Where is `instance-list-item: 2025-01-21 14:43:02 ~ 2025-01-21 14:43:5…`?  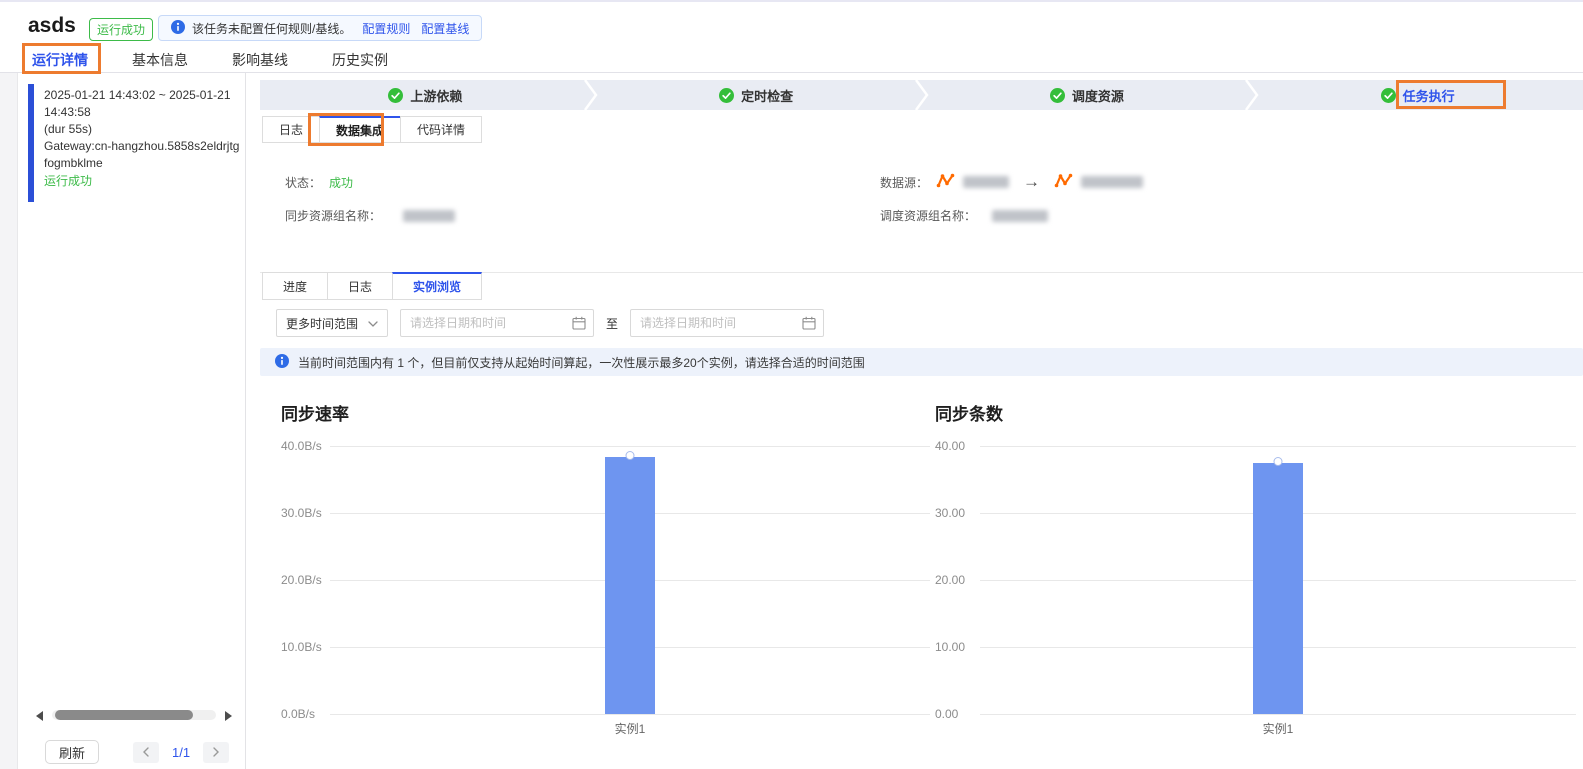
instance-list-item: 2025-01-21 14:43:02 ~ 2025-01-21 14:43:5… is located at coordinates (134, 143).